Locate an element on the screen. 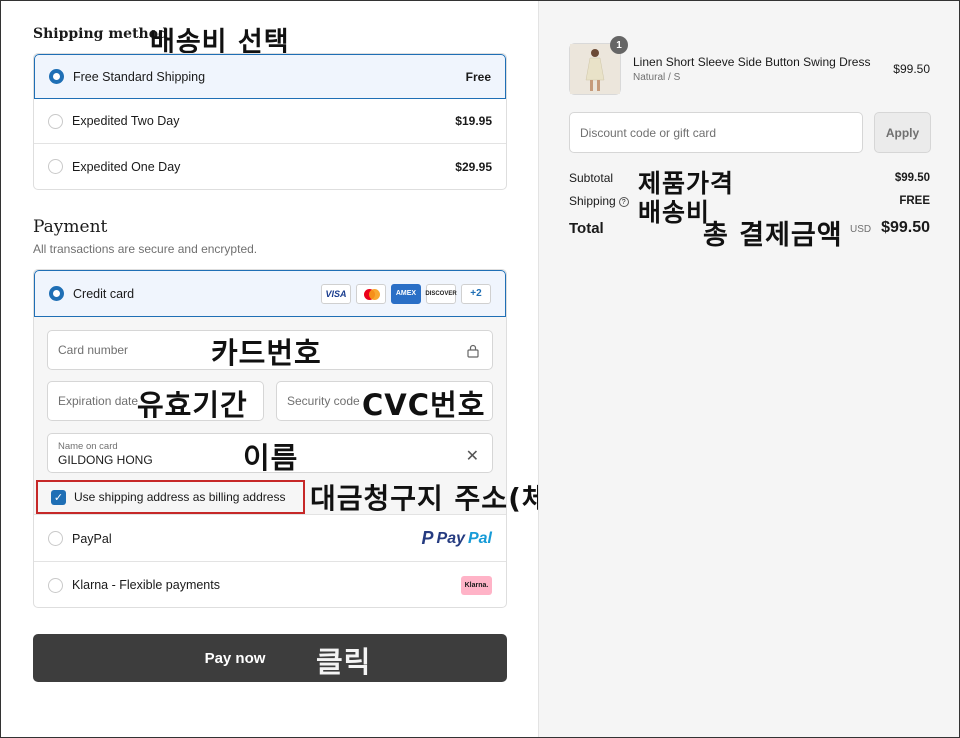  shipping-option-one-day: Expedited One Day $29.95 is located at coordinates (270, 166).